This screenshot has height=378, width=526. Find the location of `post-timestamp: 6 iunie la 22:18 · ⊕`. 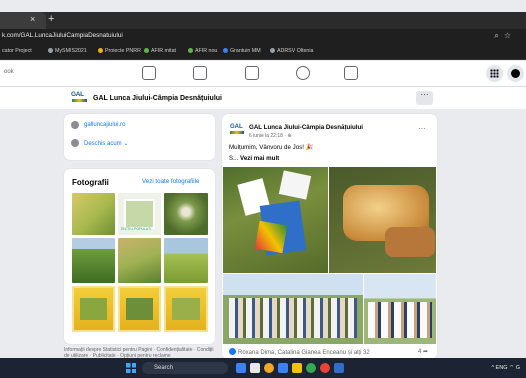

post-timestamp: 6 iunie la 22:18 · ⊕ is located at coordinates (270, 136).